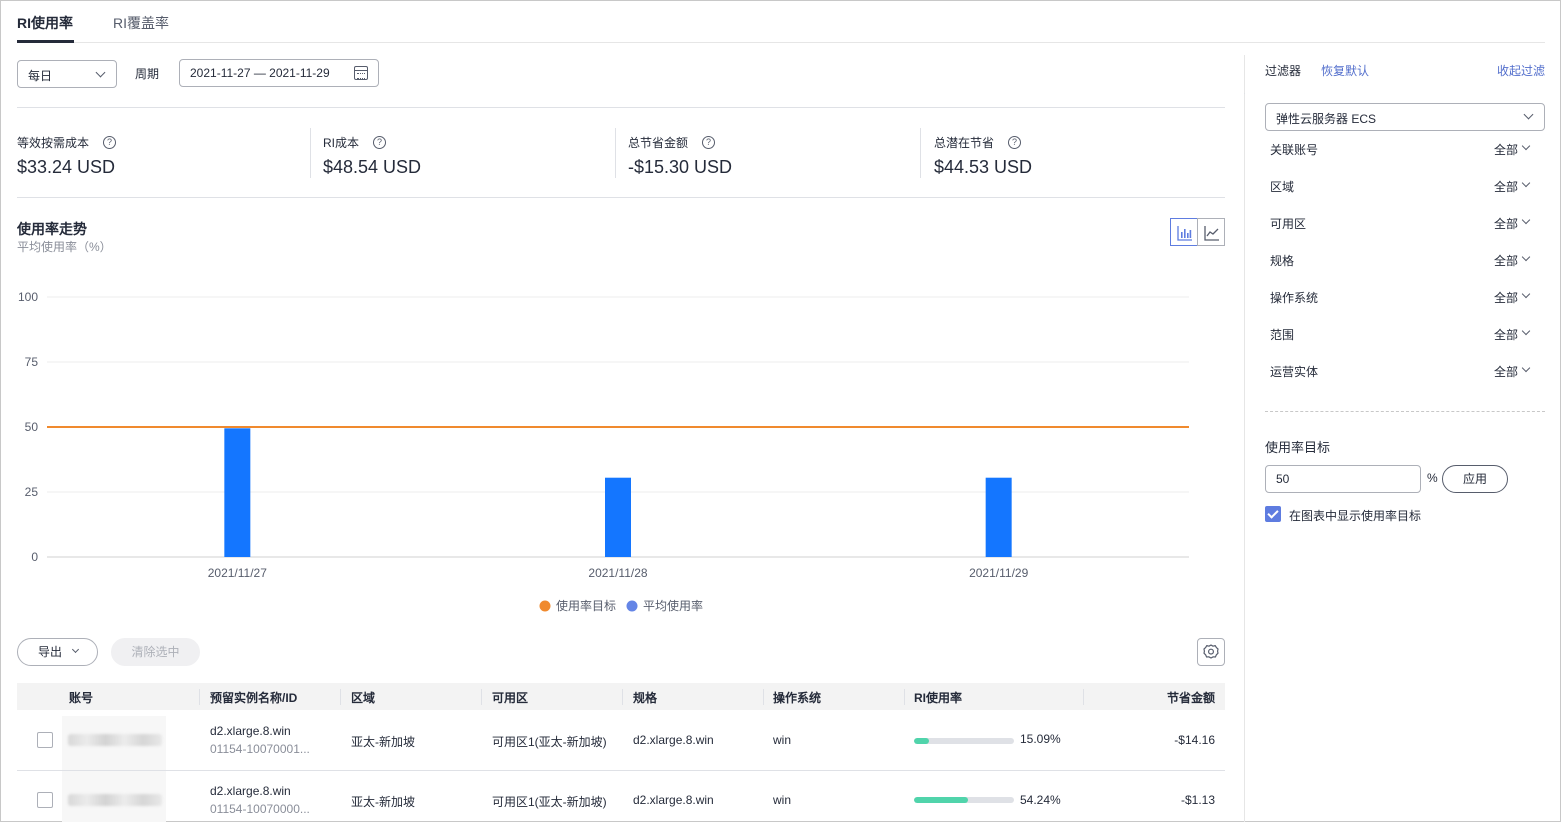 The image size is (1561, 822). I want to click on filter-row-label: 操作系统, so click(1294, 298).